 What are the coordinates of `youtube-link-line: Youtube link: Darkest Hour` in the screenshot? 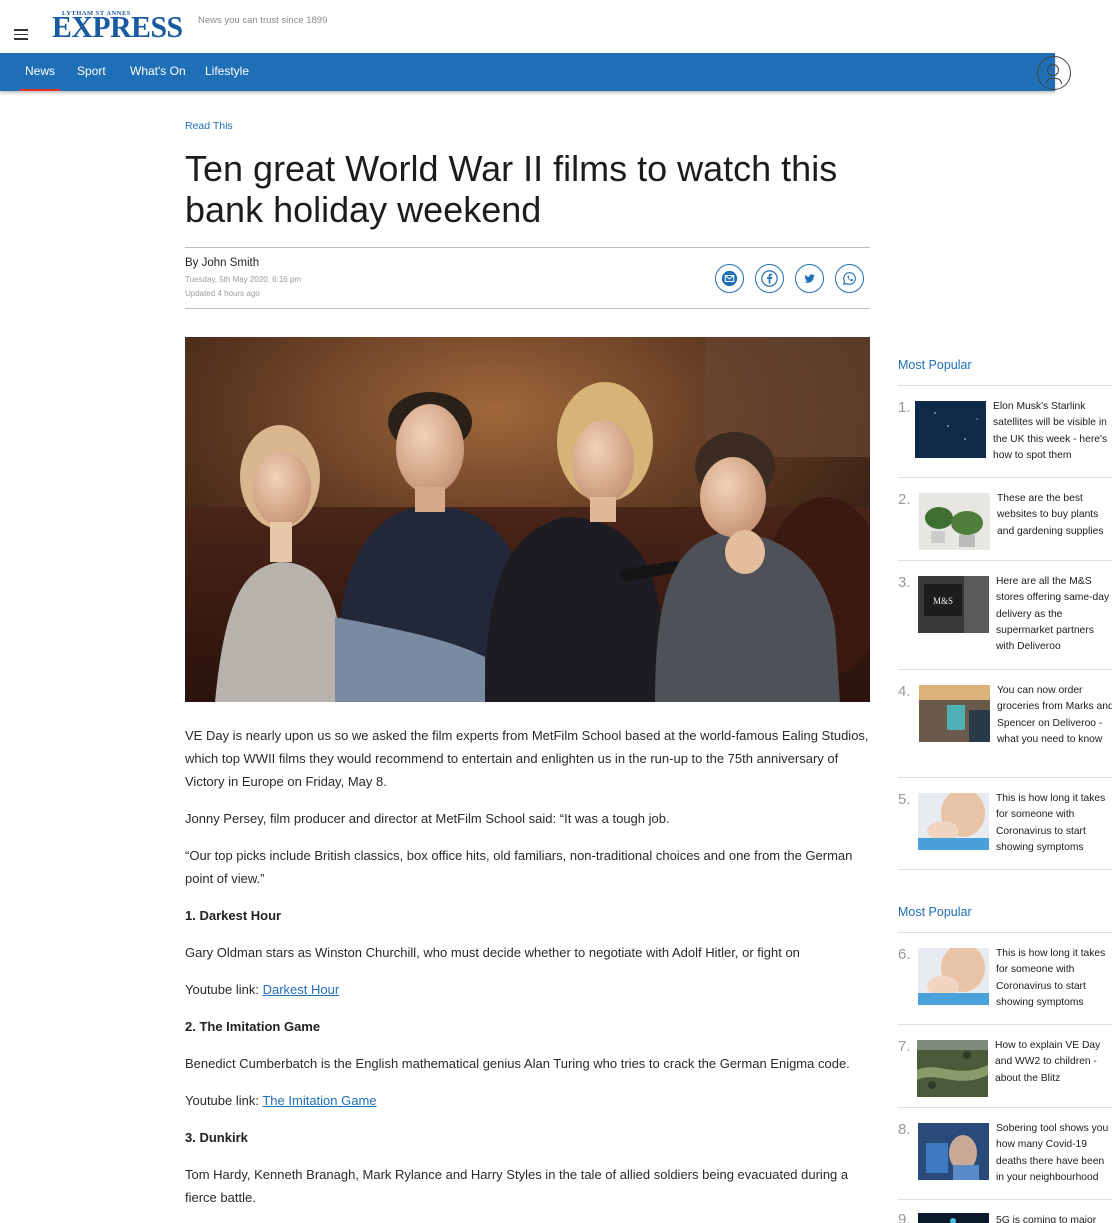 It's located at (527, 989).